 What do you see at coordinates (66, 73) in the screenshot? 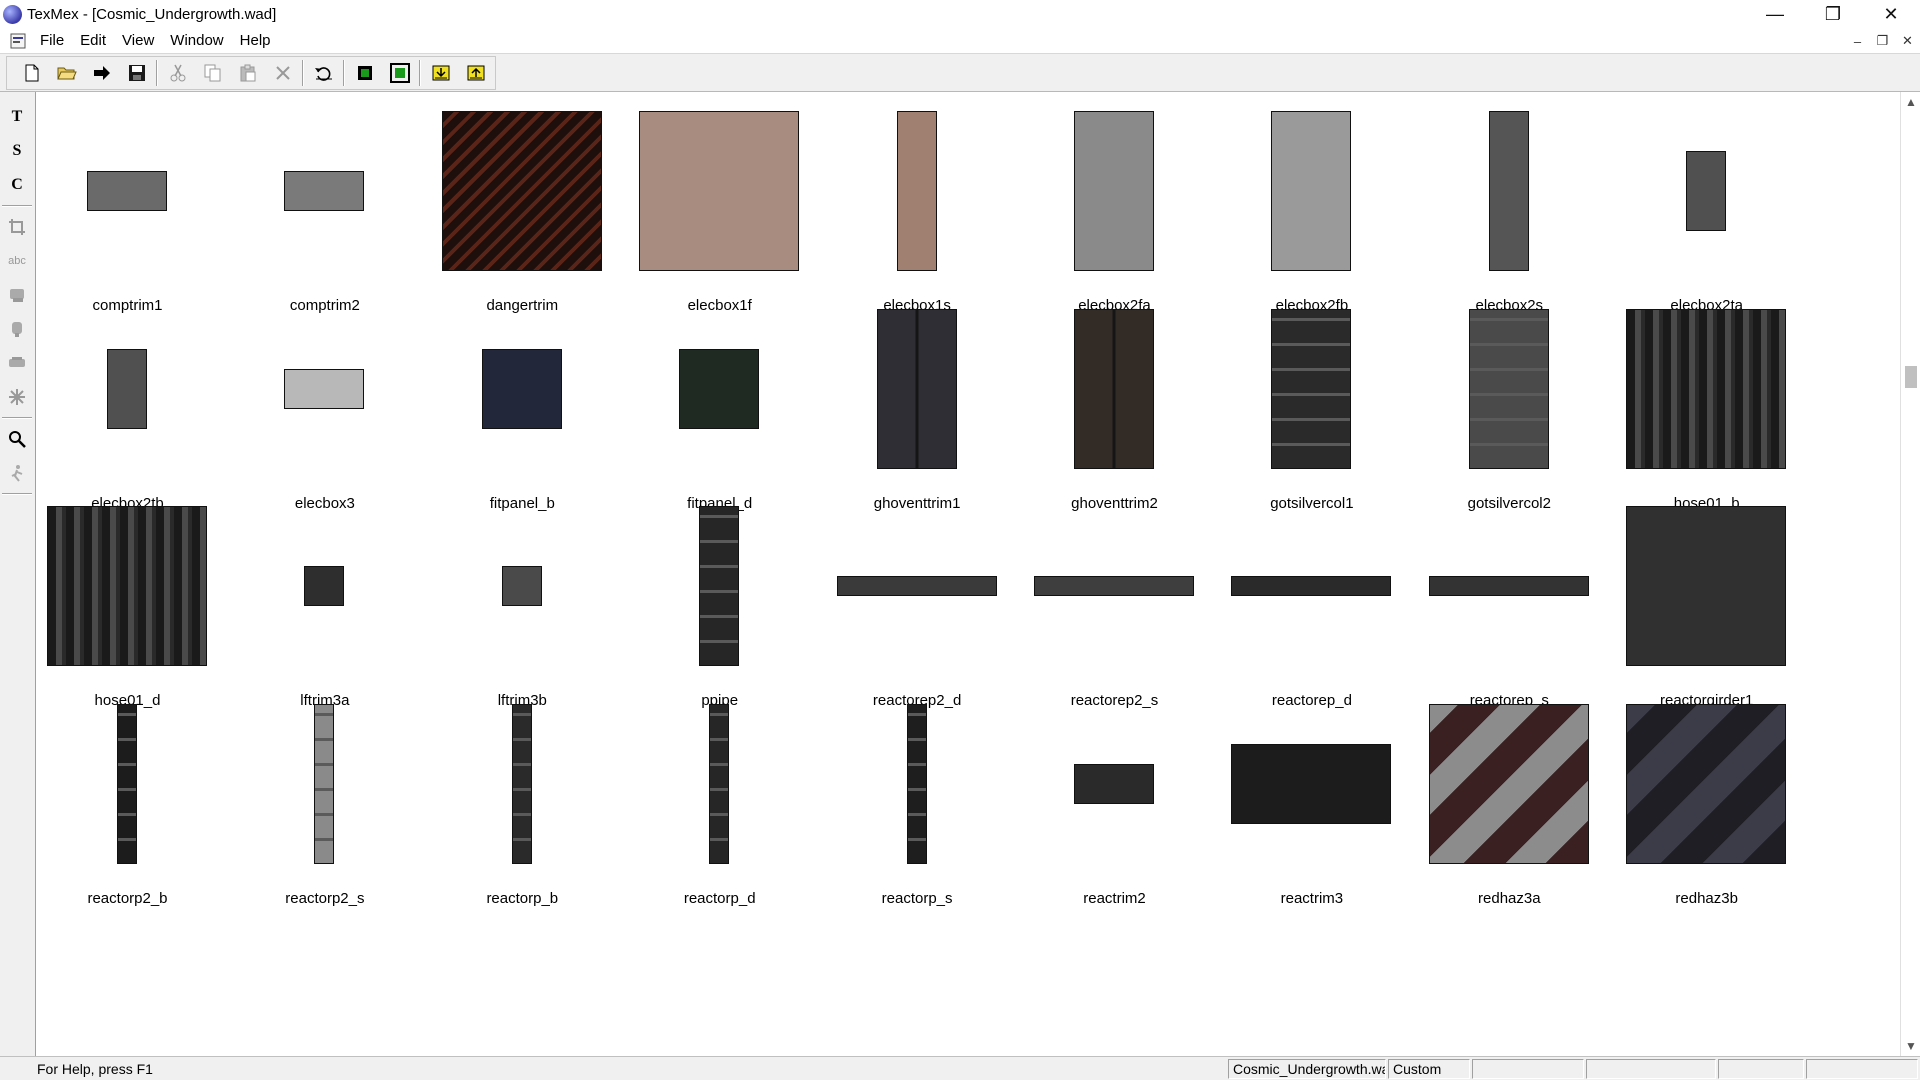
I see `open-folder-icon` at bounding box center [66, 73].